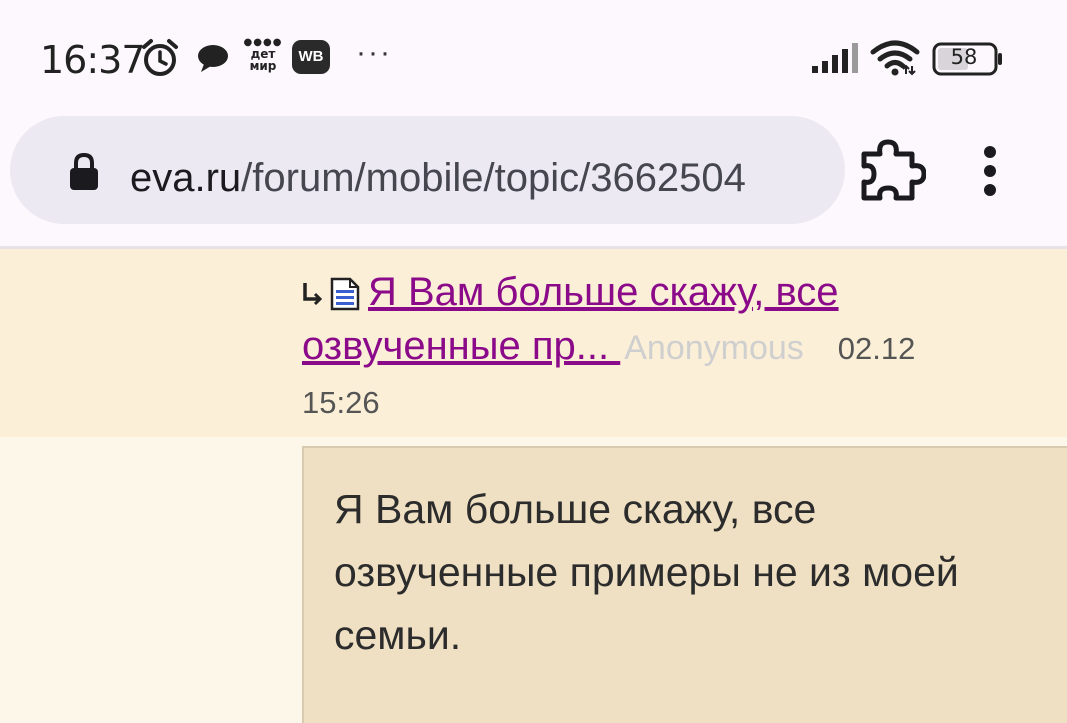 The height and width of the screenshot is (723, 1067). I want to click on puzzle-icon, so click(892, 170).